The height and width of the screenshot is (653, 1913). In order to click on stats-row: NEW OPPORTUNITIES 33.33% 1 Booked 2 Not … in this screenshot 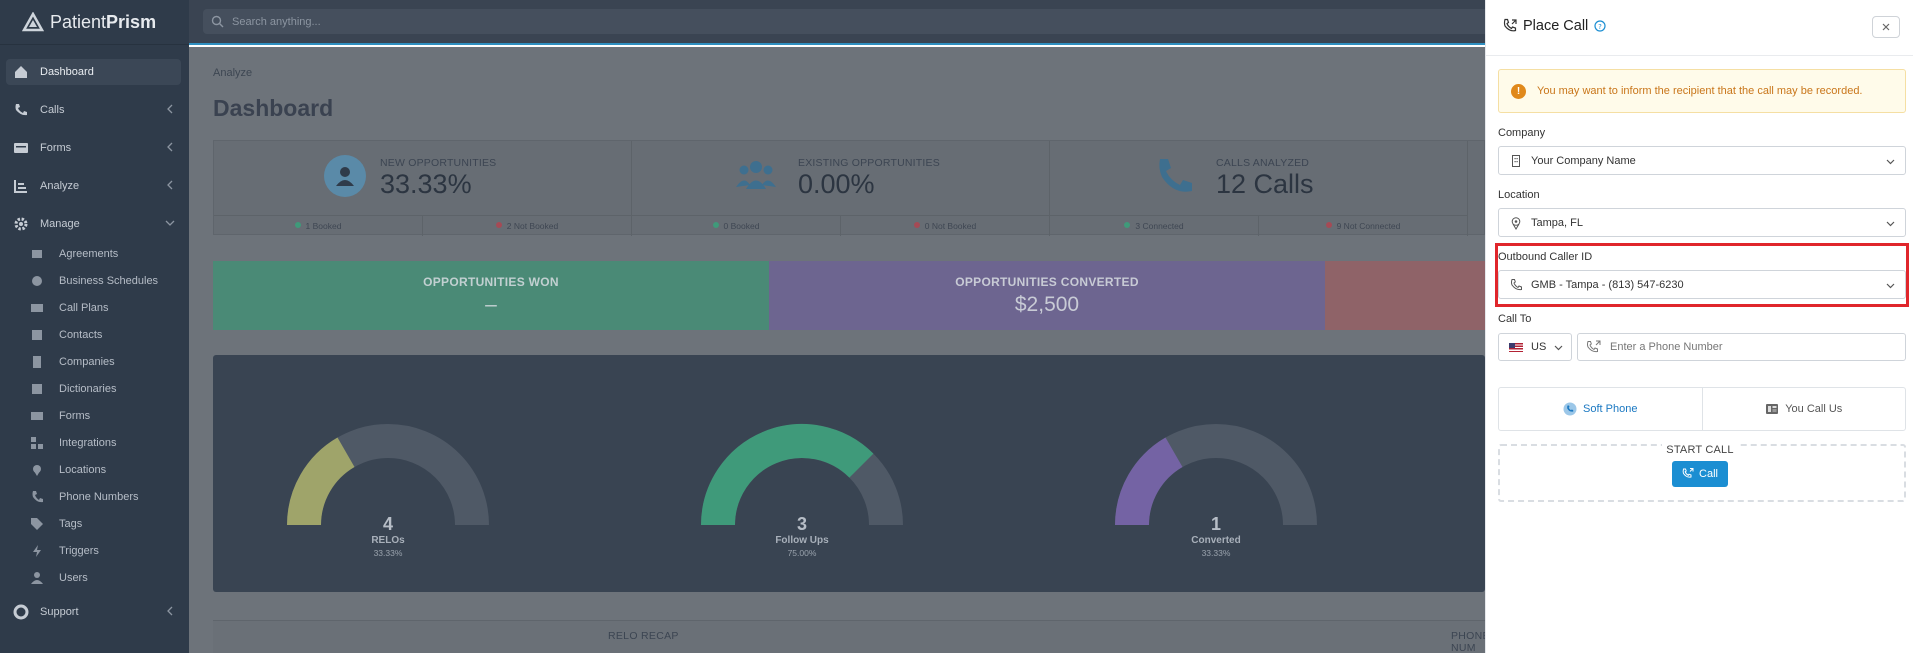, I will do `click(849, 188)`.